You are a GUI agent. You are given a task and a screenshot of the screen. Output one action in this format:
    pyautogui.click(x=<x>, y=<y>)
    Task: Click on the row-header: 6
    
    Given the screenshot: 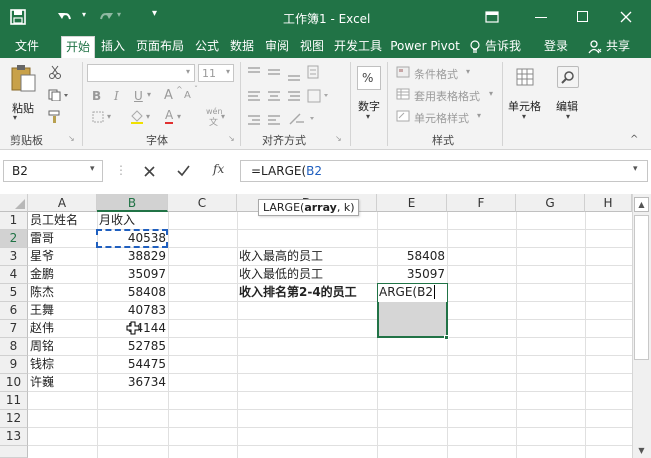 What is the action you would take?
    pyautogui.click(x=14, y=311)
    